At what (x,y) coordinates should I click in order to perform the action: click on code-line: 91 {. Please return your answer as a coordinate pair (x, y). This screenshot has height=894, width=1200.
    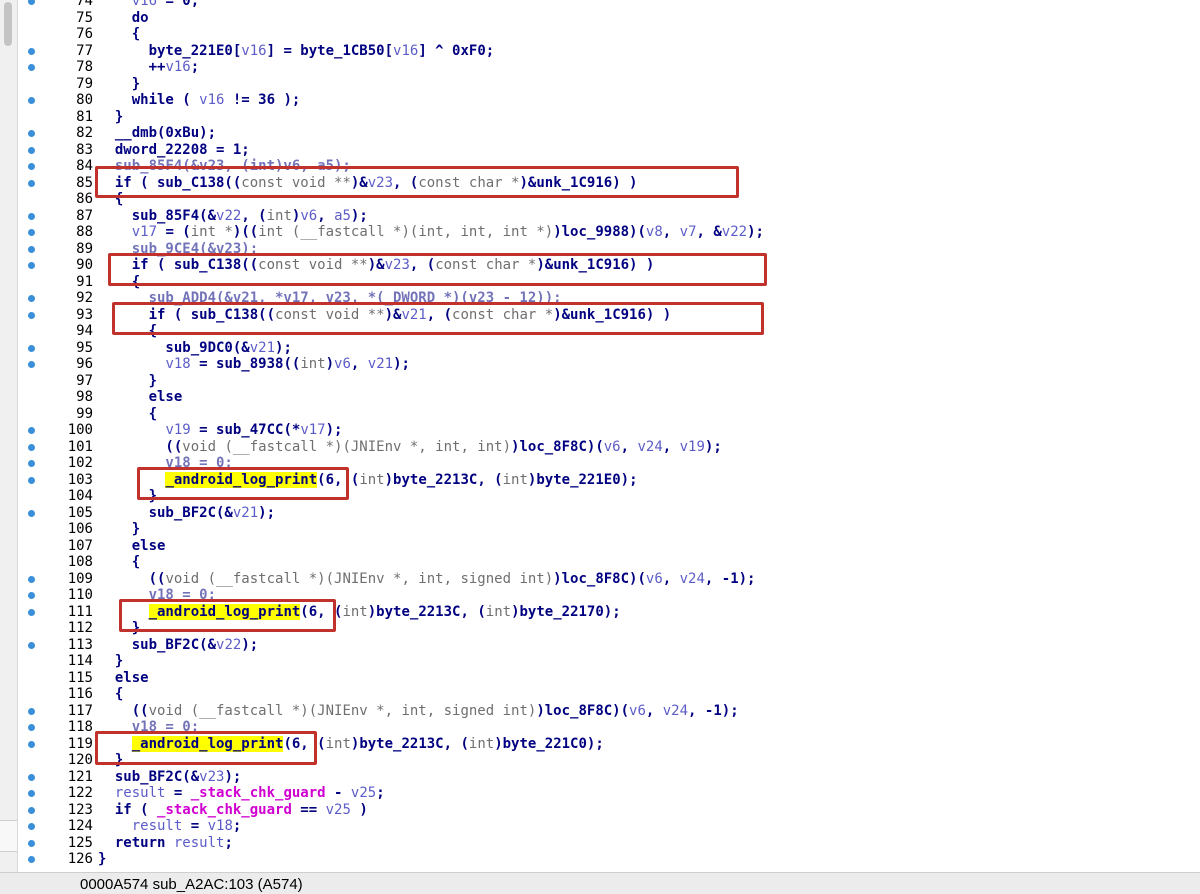
    Looking at the image, I should click on (609, 282).